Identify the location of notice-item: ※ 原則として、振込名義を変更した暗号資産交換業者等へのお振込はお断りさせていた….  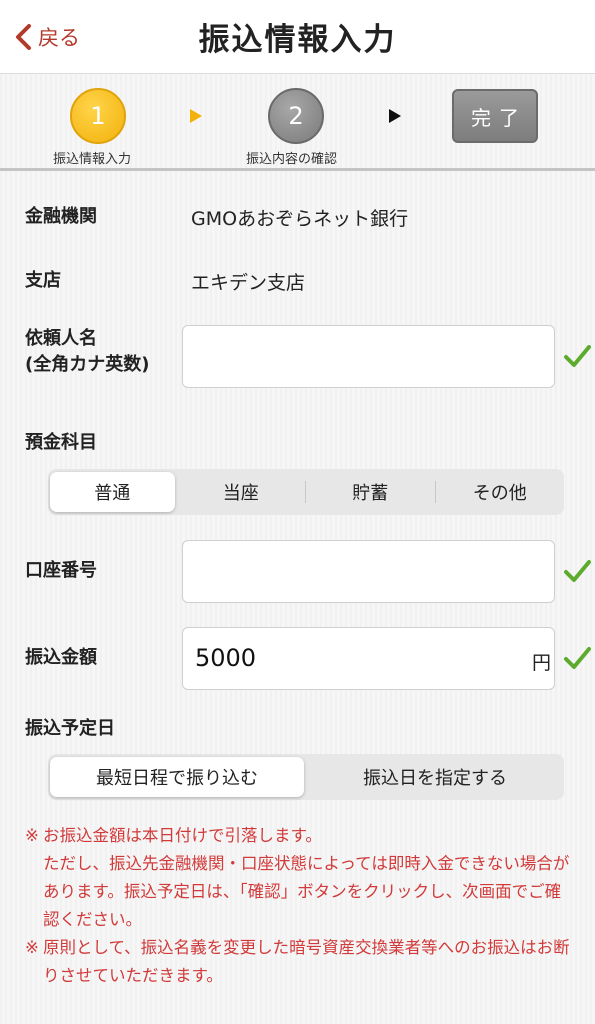
(300, 962).